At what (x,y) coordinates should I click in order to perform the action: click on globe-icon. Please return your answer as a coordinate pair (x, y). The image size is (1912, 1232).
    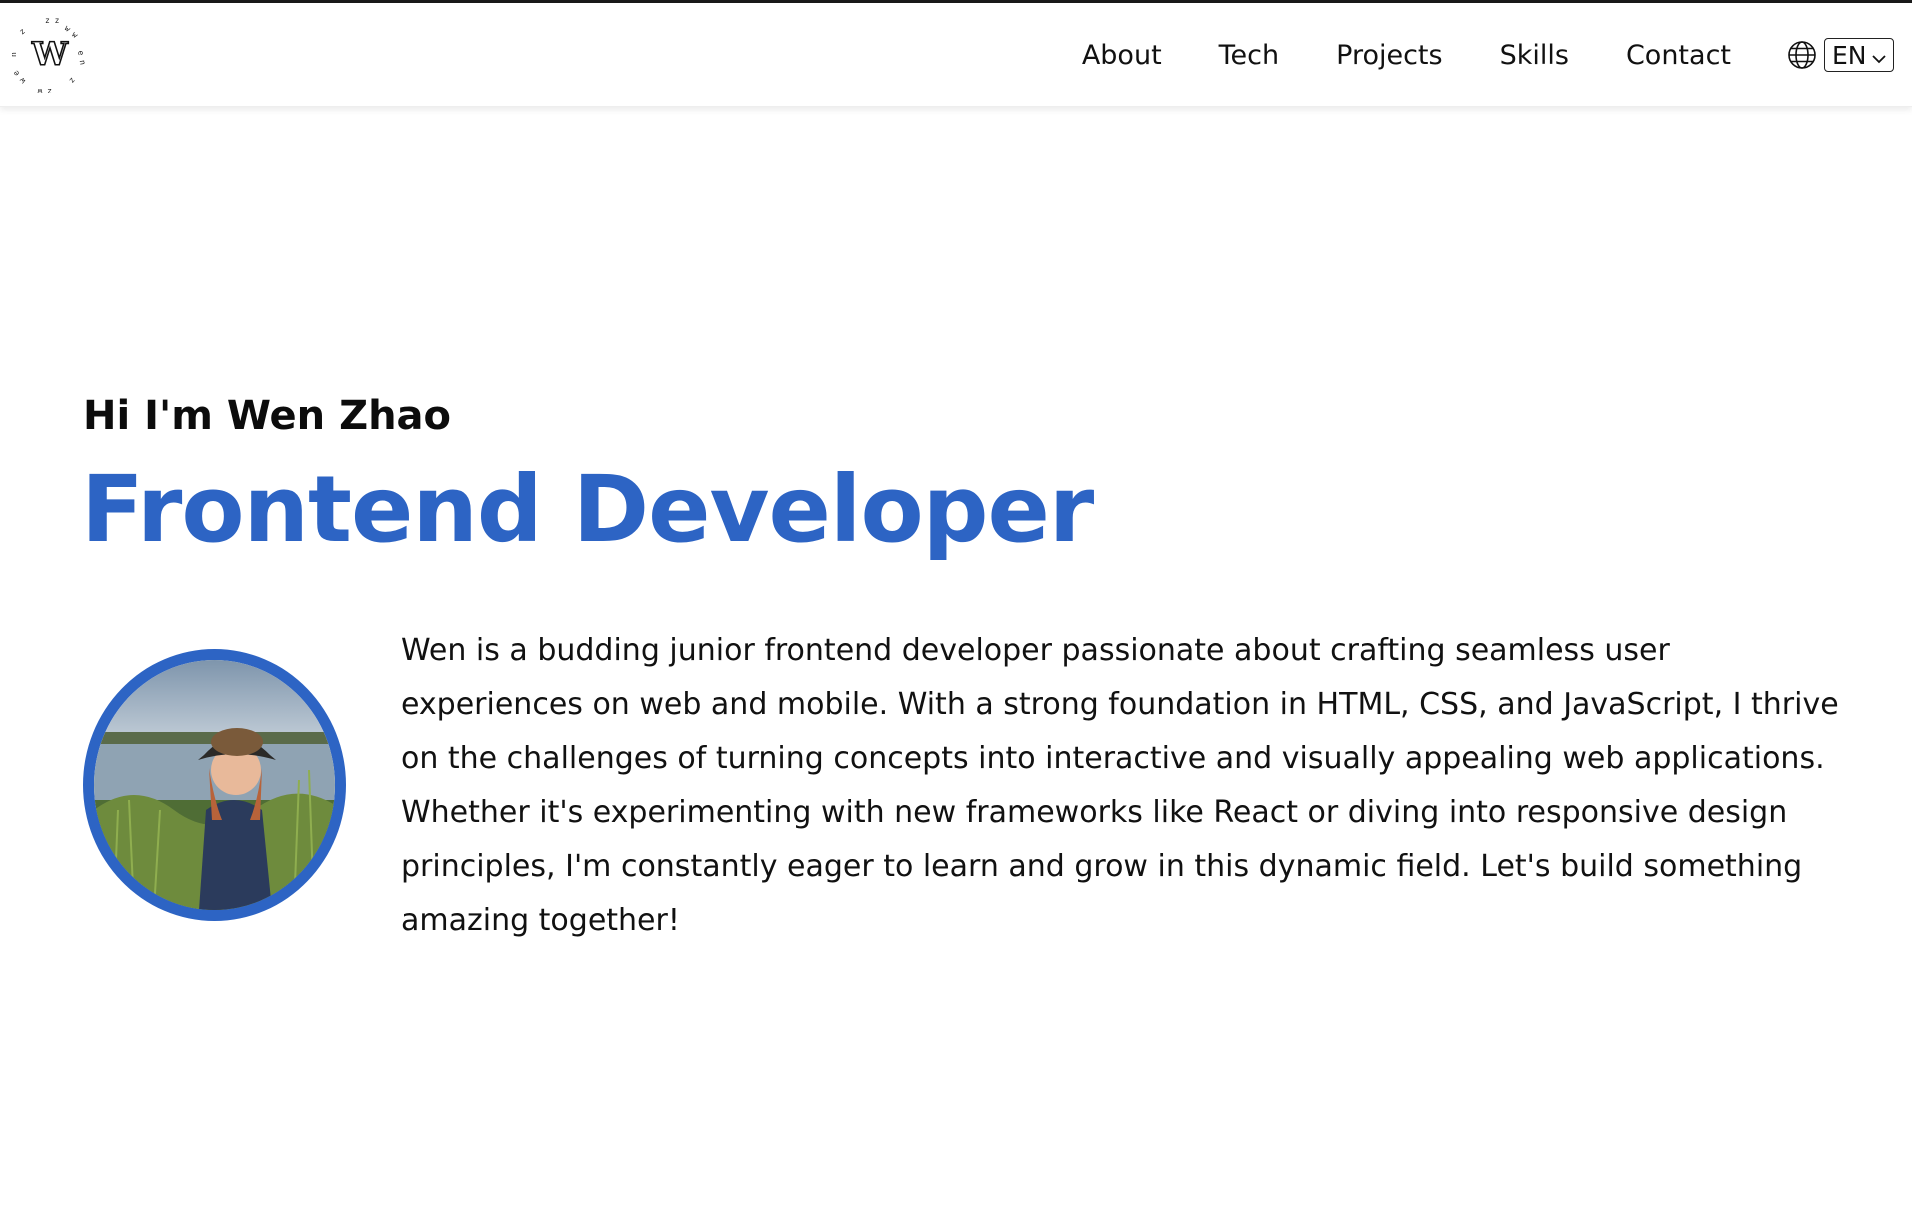
    Looking at the image, I should click on (1802, 55).